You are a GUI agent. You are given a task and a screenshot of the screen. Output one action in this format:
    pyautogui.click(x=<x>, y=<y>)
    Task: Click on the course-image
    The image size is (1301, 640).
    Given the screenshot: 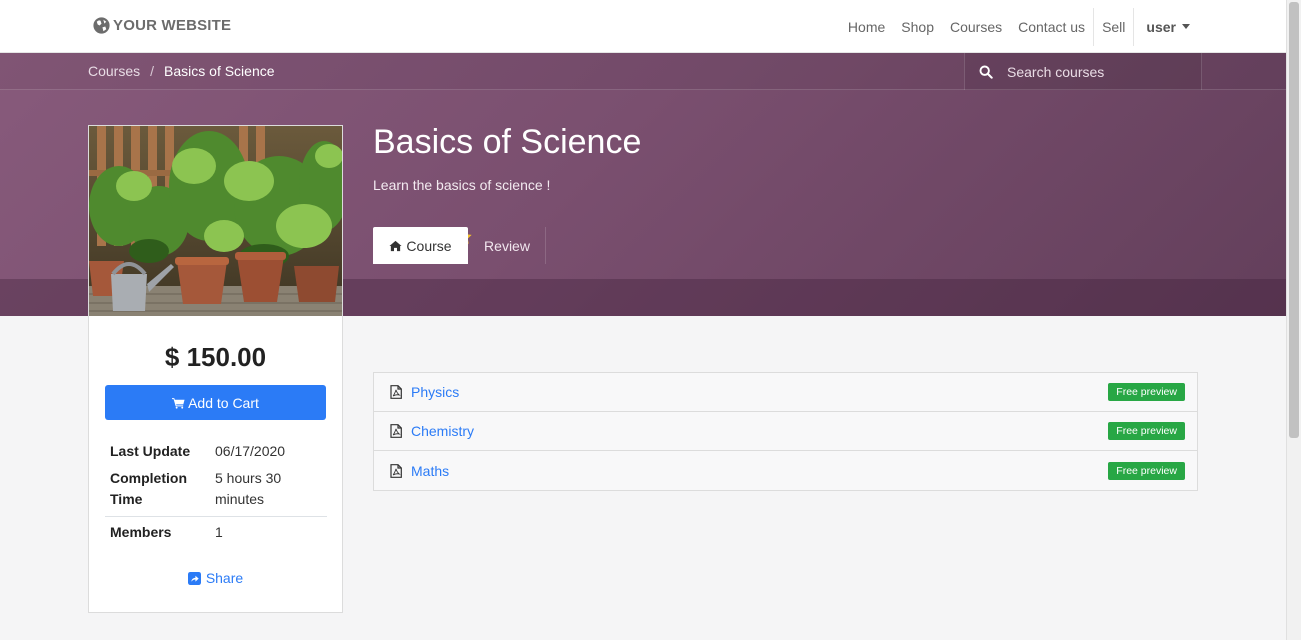 What is the action you would take?
    pyautogui.click(x=215, y=221)
    